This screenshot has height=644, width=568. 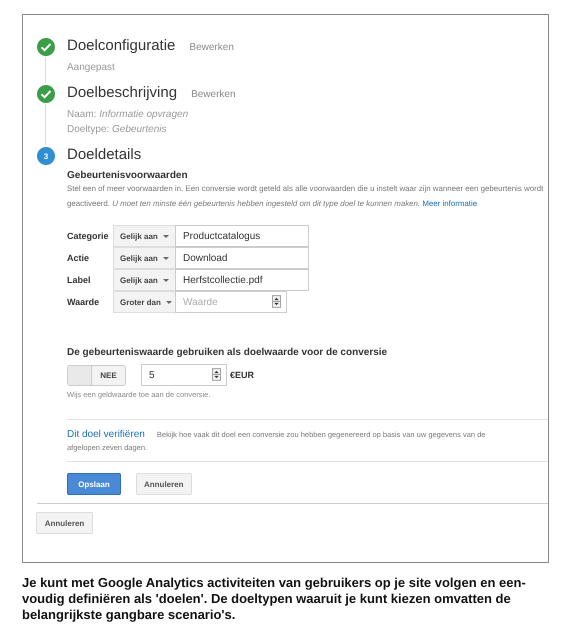 I want to click on condition-label: Categorie, so click(x=88, y=236).